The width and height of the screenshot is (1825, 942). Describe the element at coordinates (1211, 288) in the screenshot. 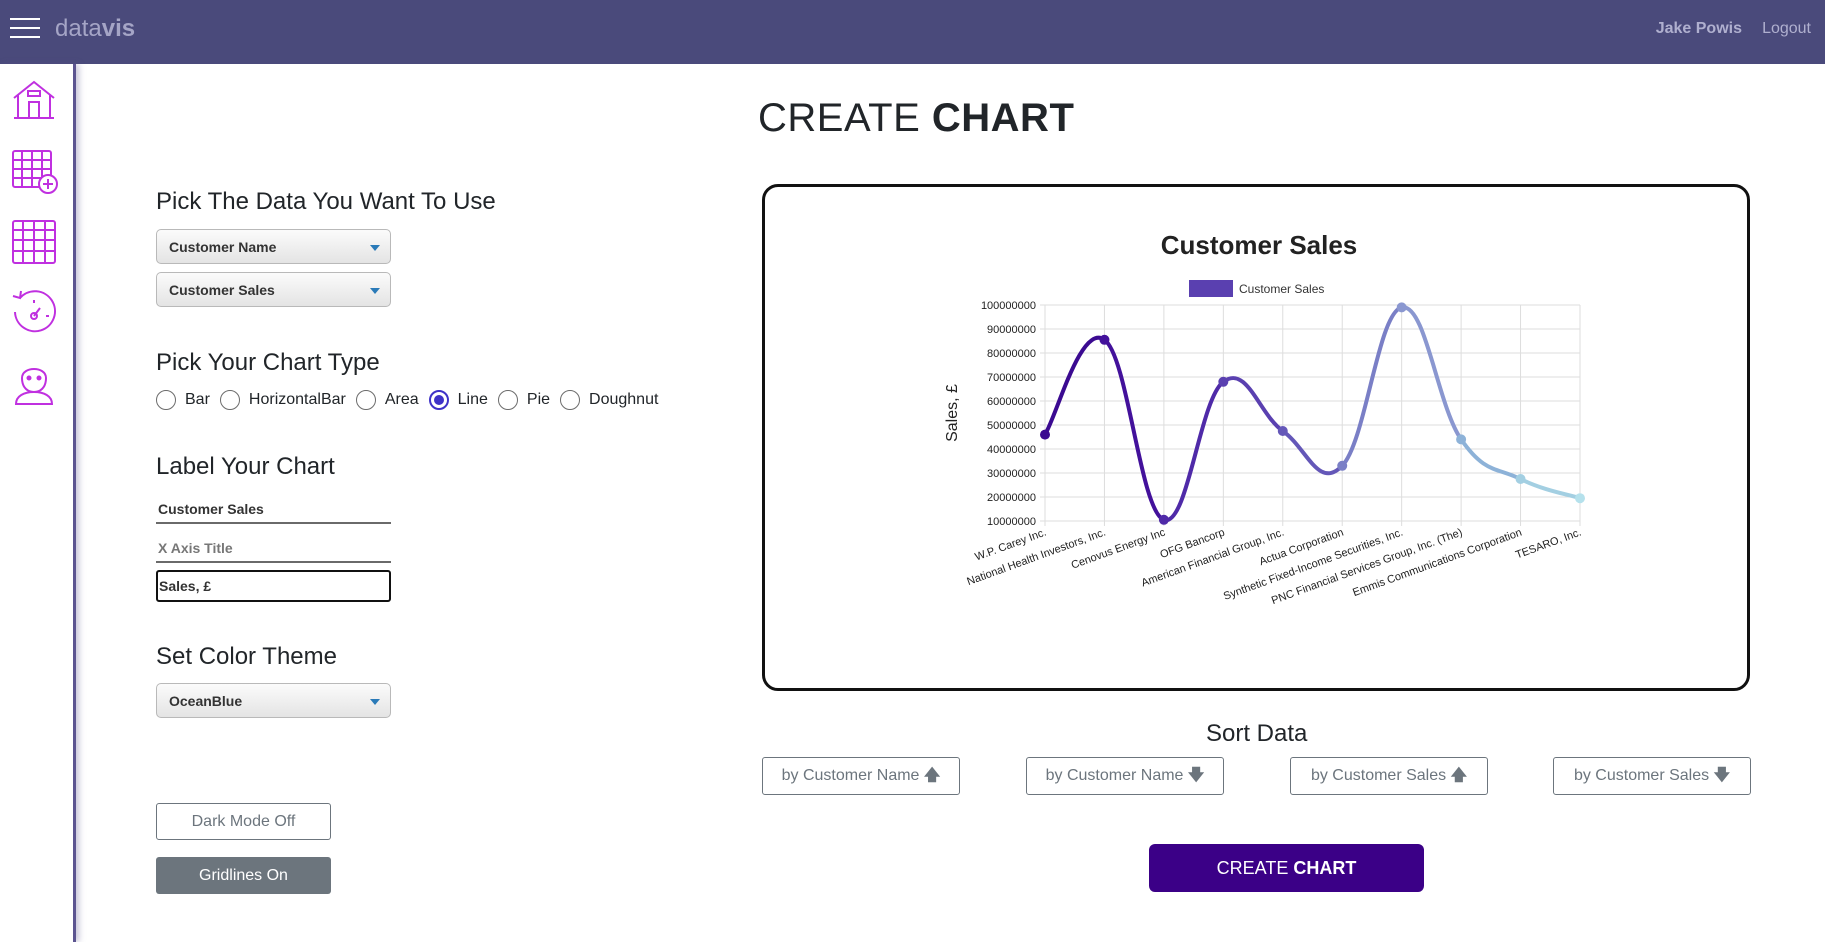

I see `legend-swatch` at that location.